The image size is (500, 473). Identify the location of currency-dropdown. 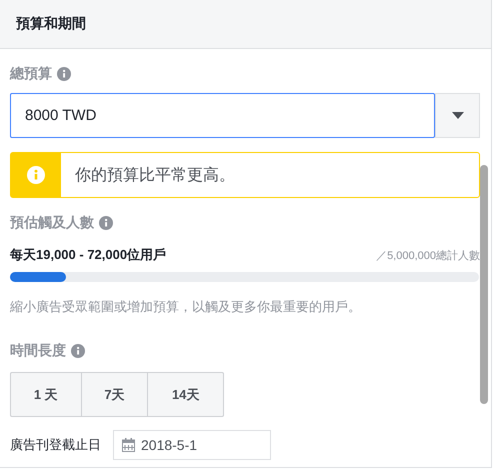
(457, 115).